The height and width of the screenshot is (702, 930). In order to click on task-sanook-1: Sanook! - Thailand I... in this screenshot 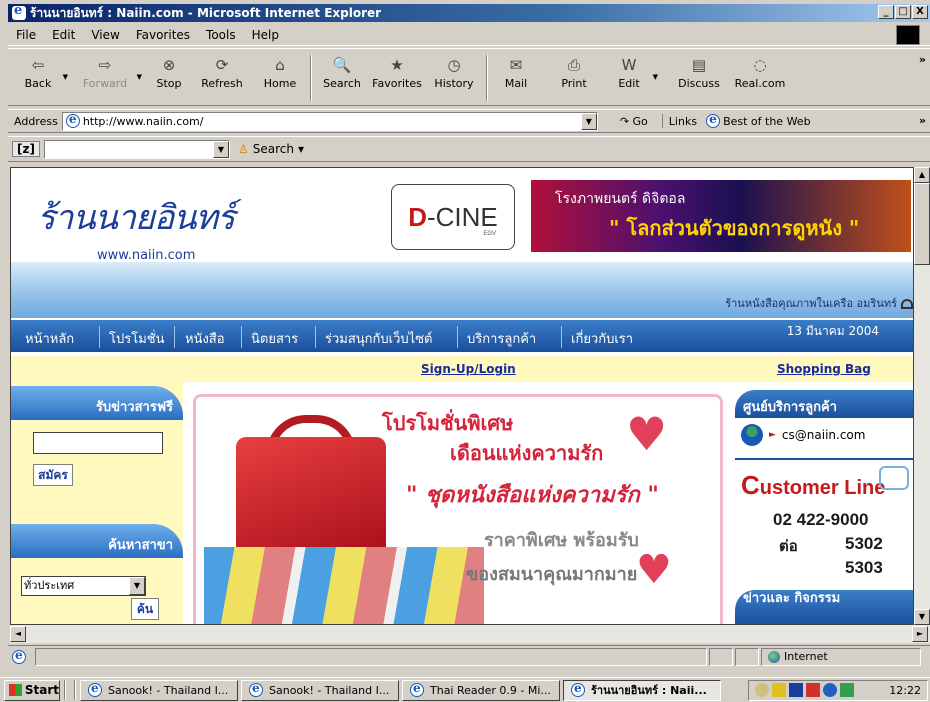, I will do `click(159, 690)`.